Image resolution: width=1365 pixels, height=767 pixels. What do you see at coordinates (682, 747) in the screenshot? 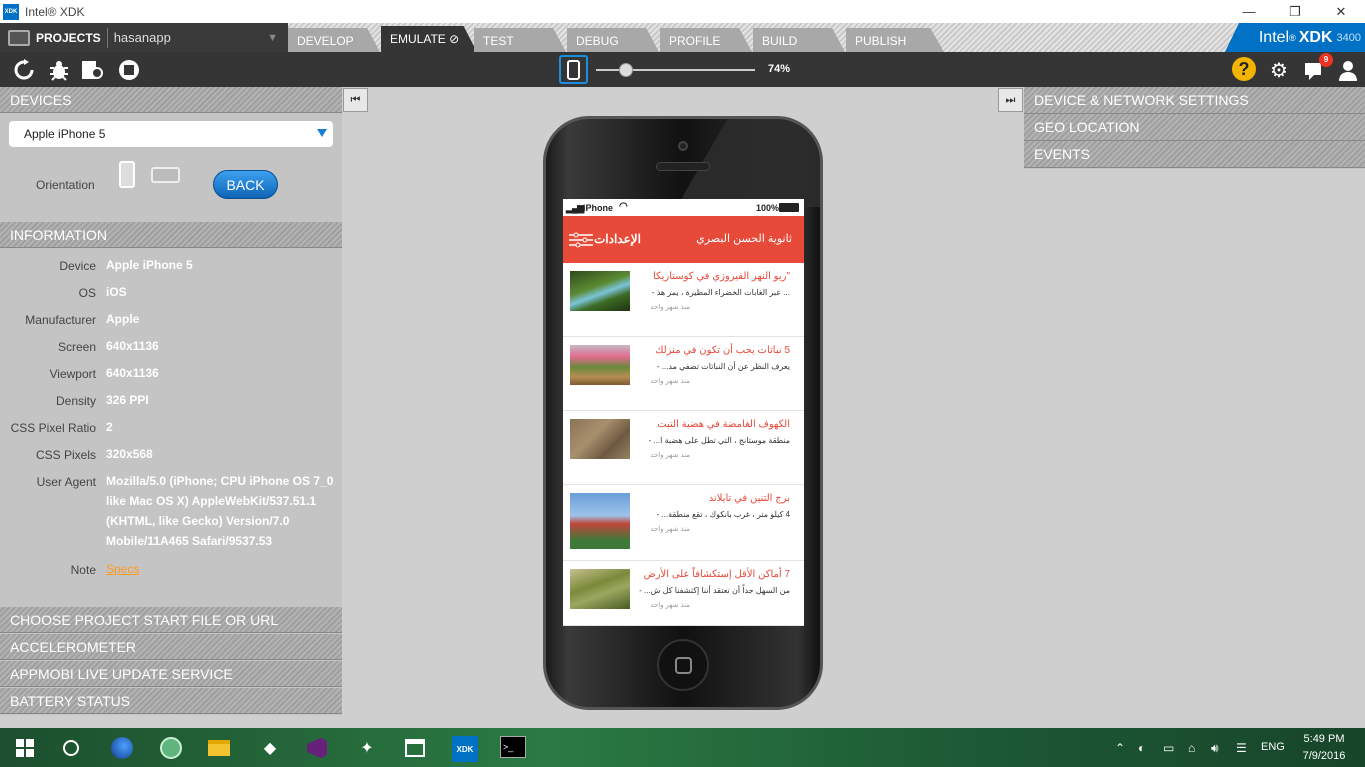
I see `windows-taskbar` at bounding box center [682, 747].